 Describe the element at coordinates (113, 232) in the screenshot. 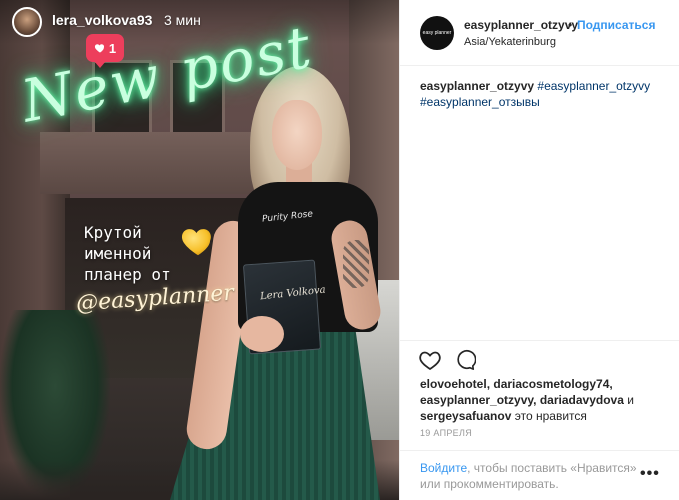

I see `caption-line: Крутой` at that location.